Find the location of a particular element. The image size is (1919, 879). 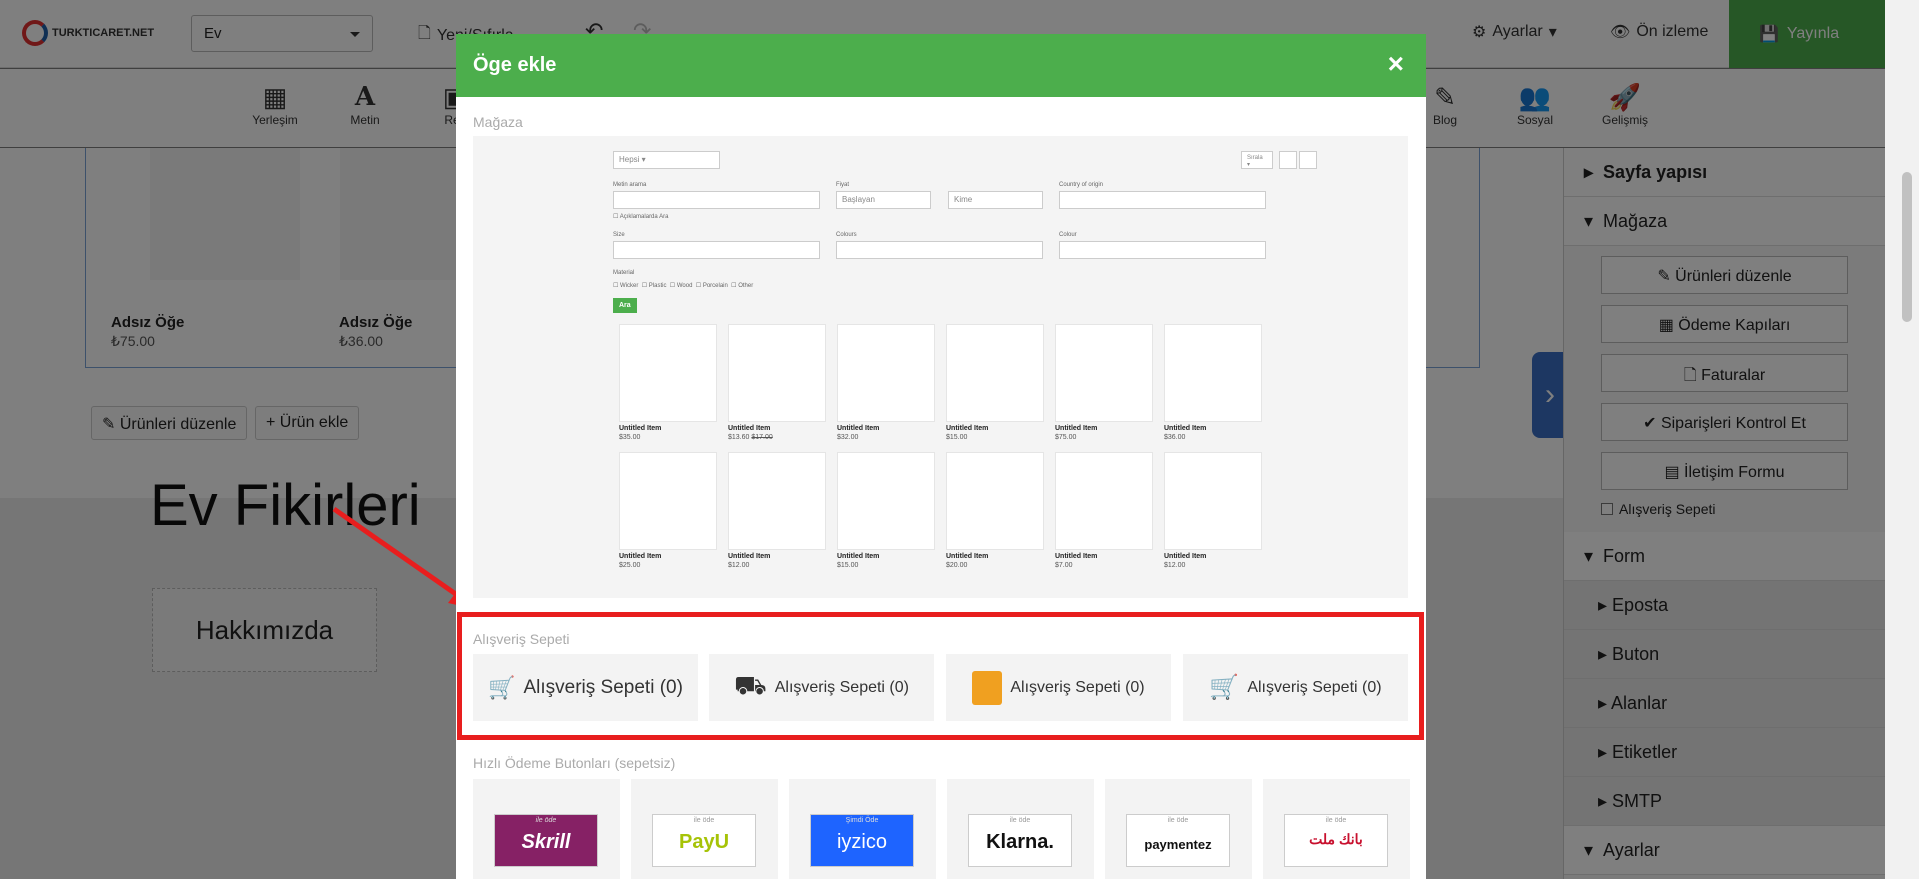

text-search-input is located at coordinates (716, 200).